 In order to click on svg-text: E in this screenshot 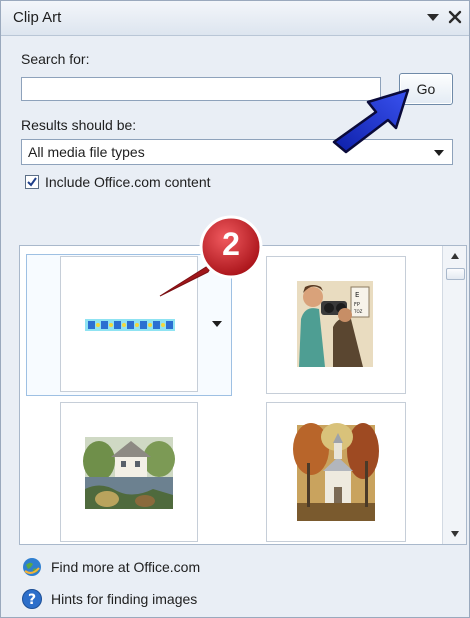, I will do `click(357, 295)`.